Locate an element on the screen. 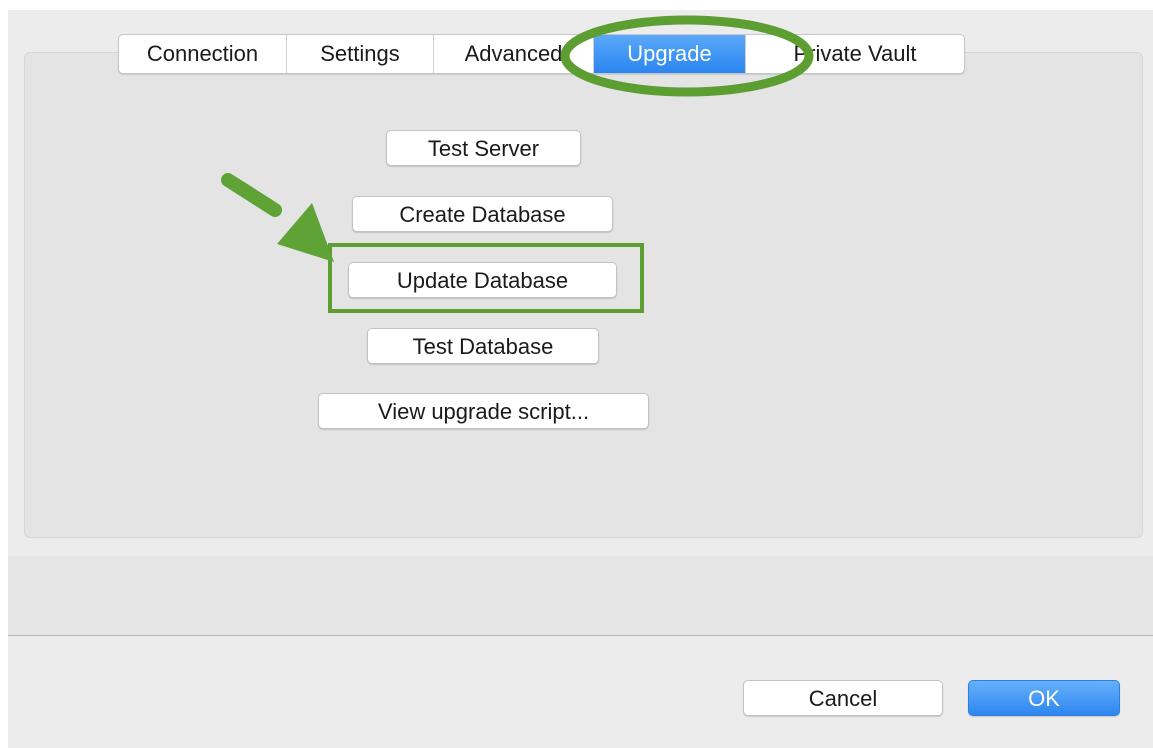 The width and height of the screenshot is (1153, 748). tab-advanced: Advanced is located at coordinates (514, 54).